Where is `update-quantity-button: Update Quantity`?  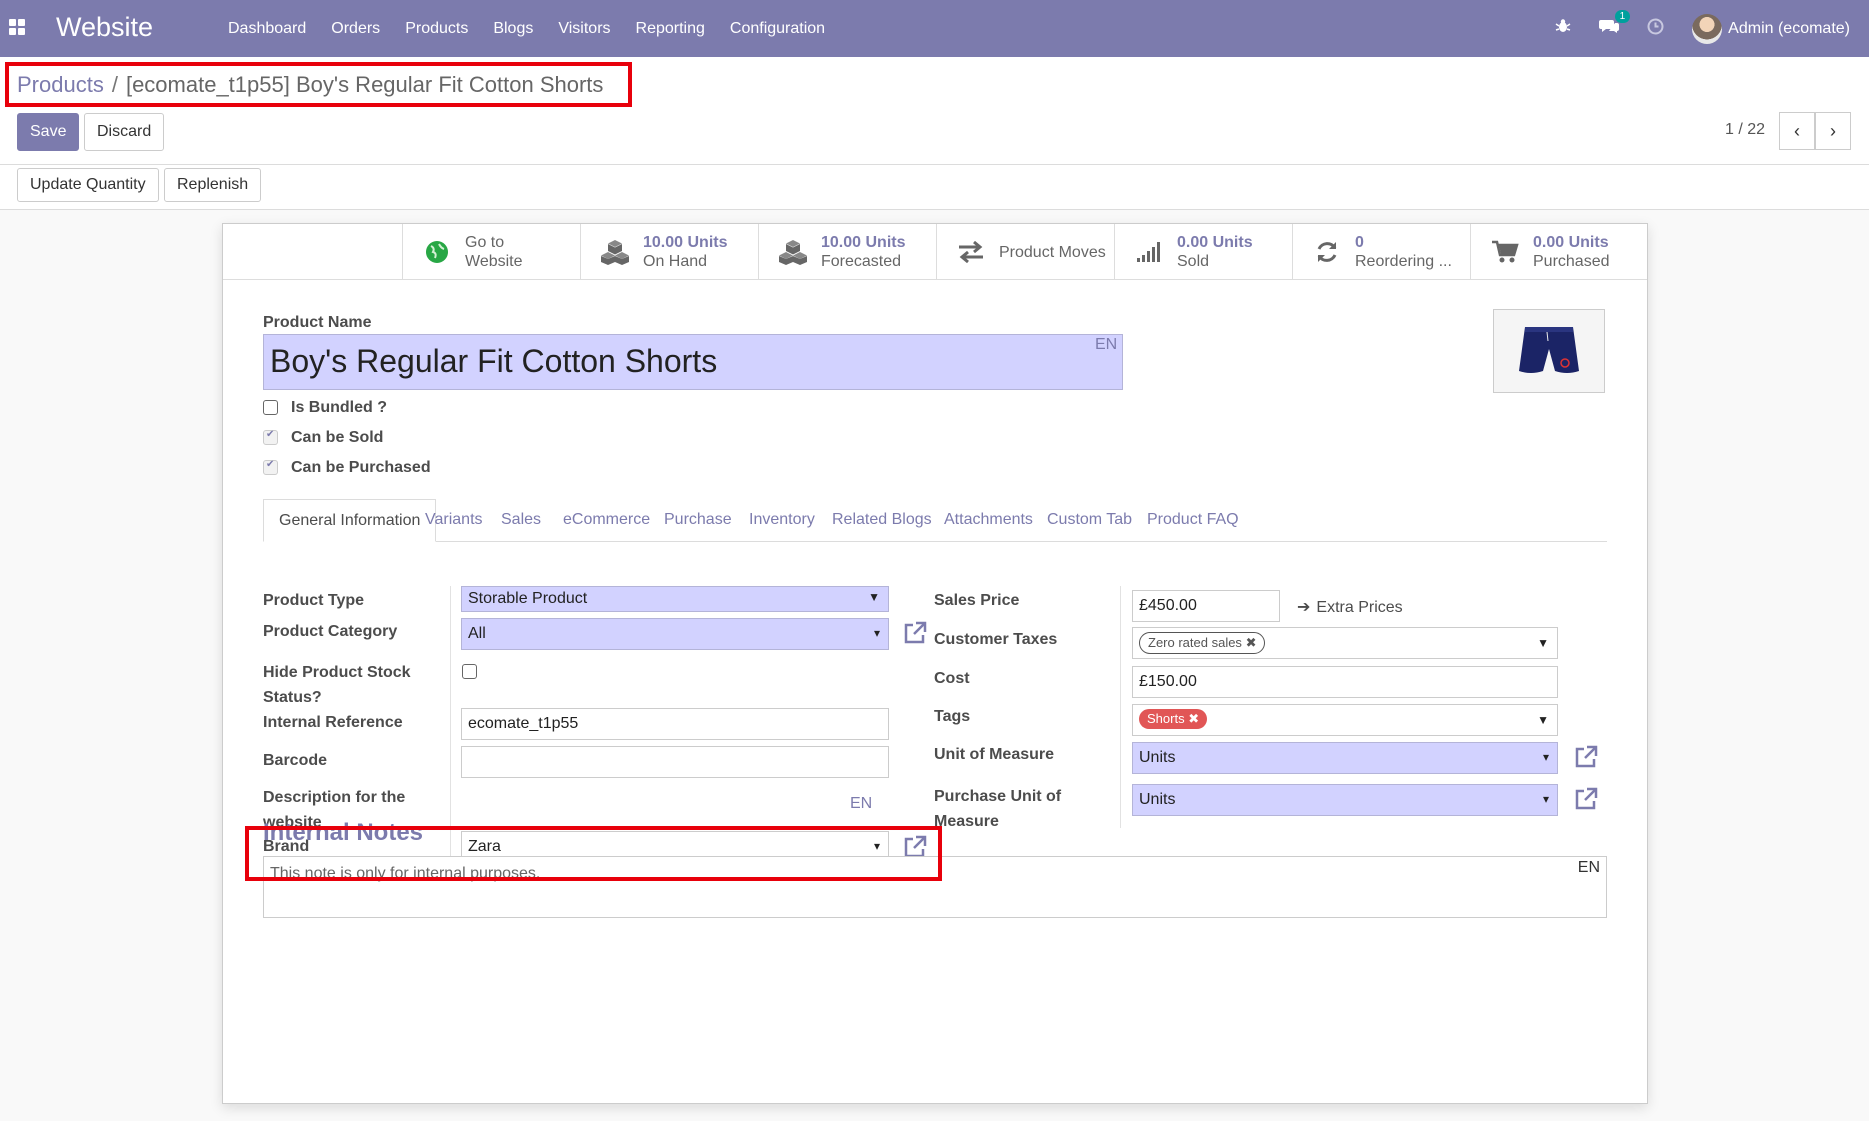
update-quantity-button: Update Quantity is located at coordinates (88, 185).